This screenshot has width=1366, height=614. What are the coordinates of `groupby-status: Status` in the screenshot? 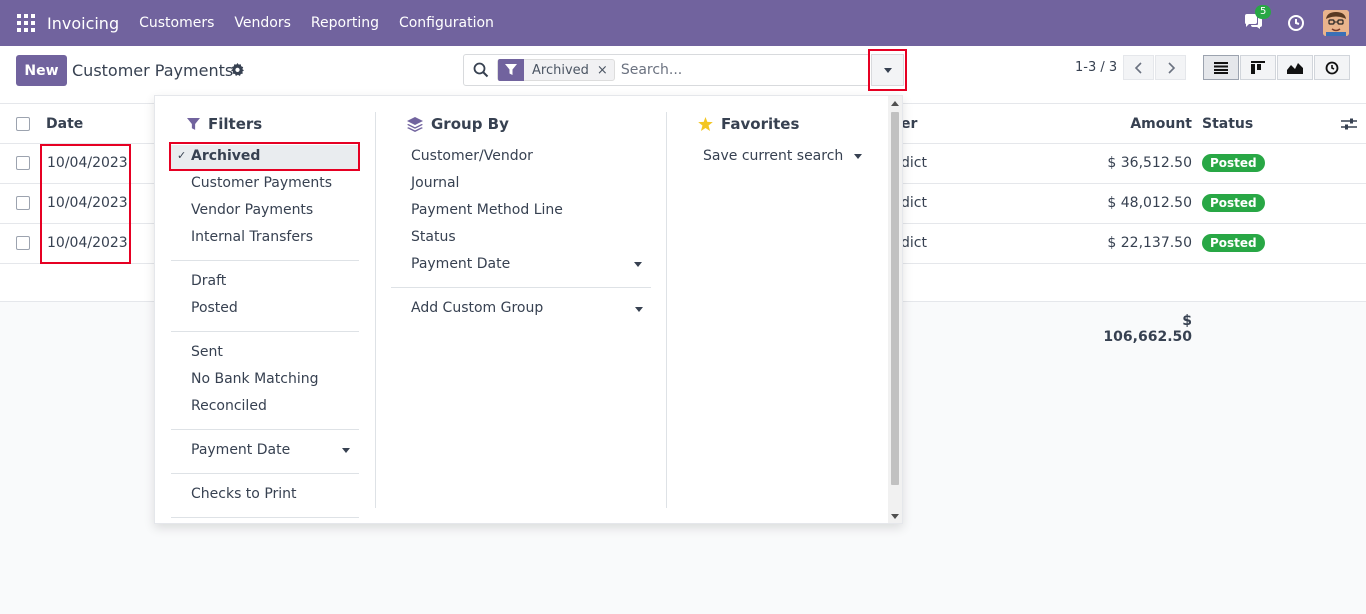 It's located at (433, 237).